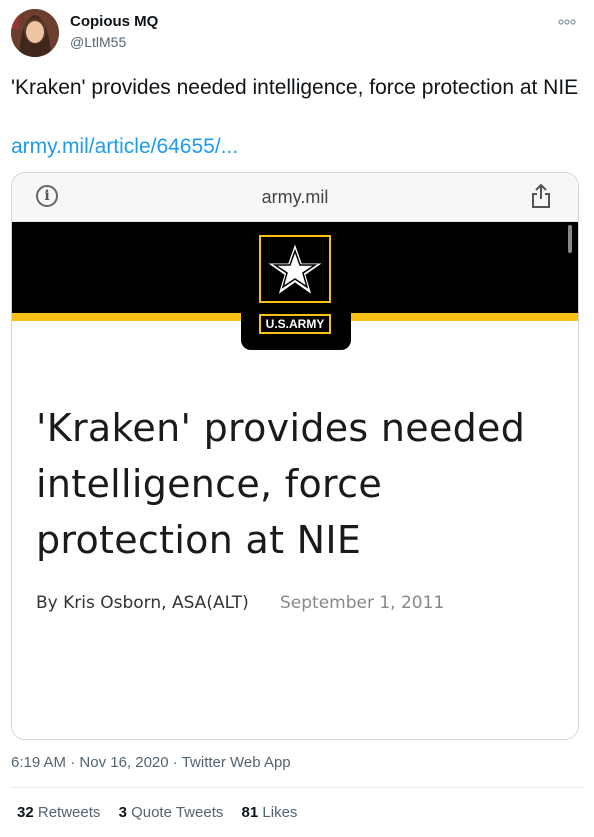  What do you see at coordinates (297, 787) in the screenshot?
I see `divider` at bounding box center [297, 787].